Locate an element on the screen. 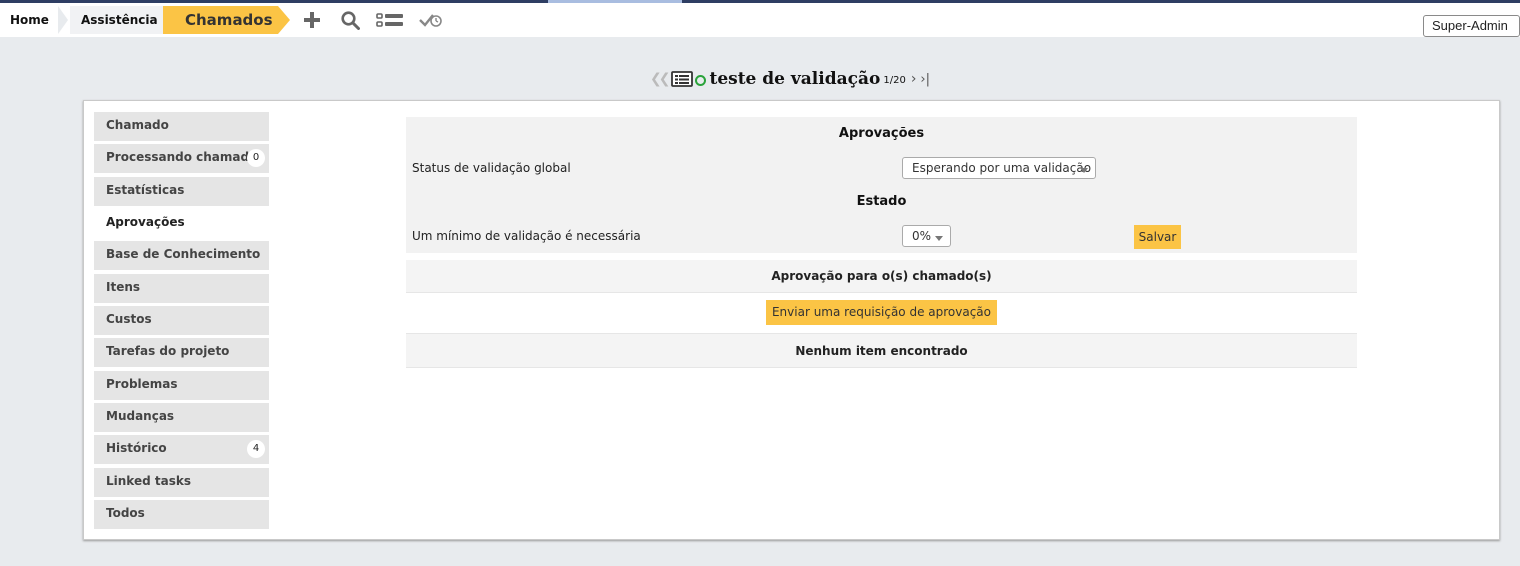  form-list-icon is located at coordinates (682, 79).